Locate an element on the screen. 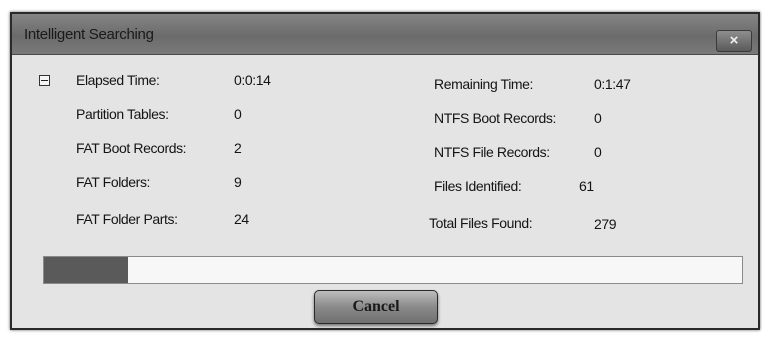 This screenshot has width=762, height=338. close-button: × is located at coordinates (734, 41).